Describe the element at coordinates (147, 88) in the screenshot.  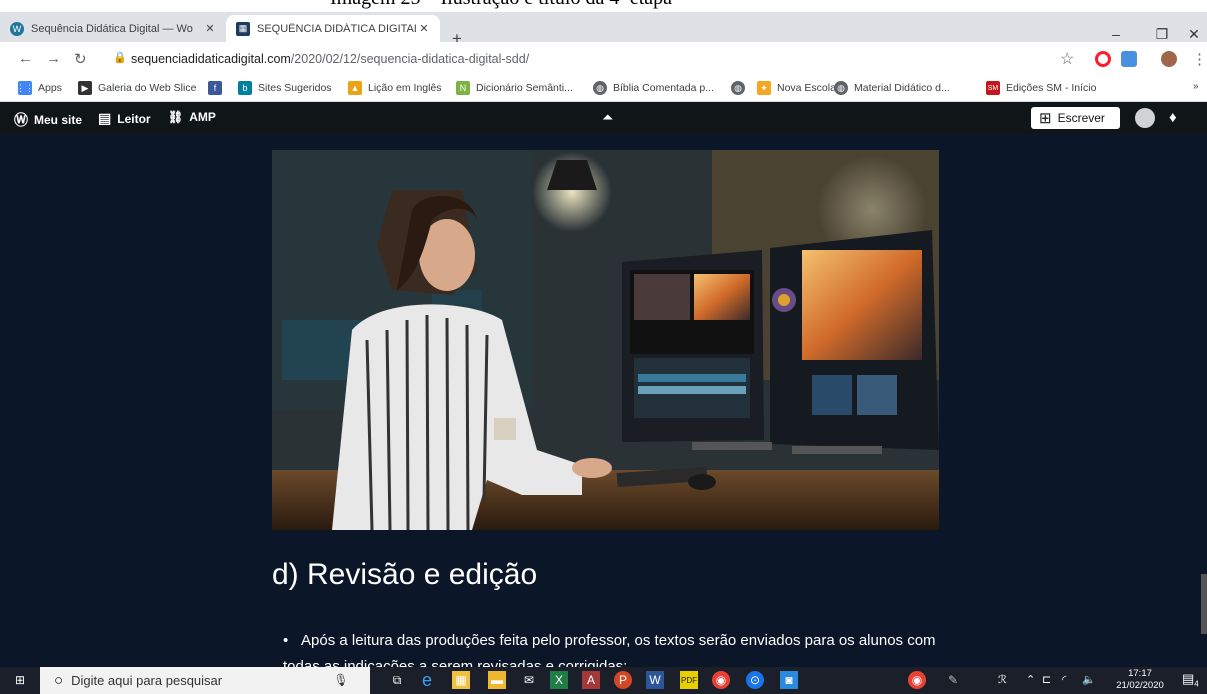
I see `bookmark-label: Galeria do Web Slice` at that location.